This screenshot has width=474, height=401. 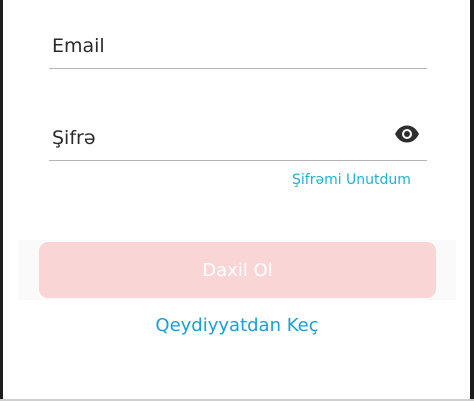 I want to click on login-button: Daxil Ol, so click(x=237, y=270).